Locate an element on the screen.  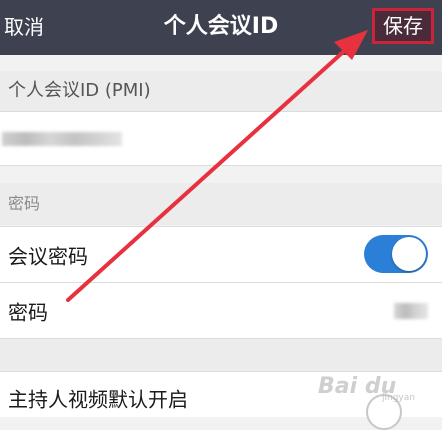
pmi-value-row is located at coordinates (221, 138).